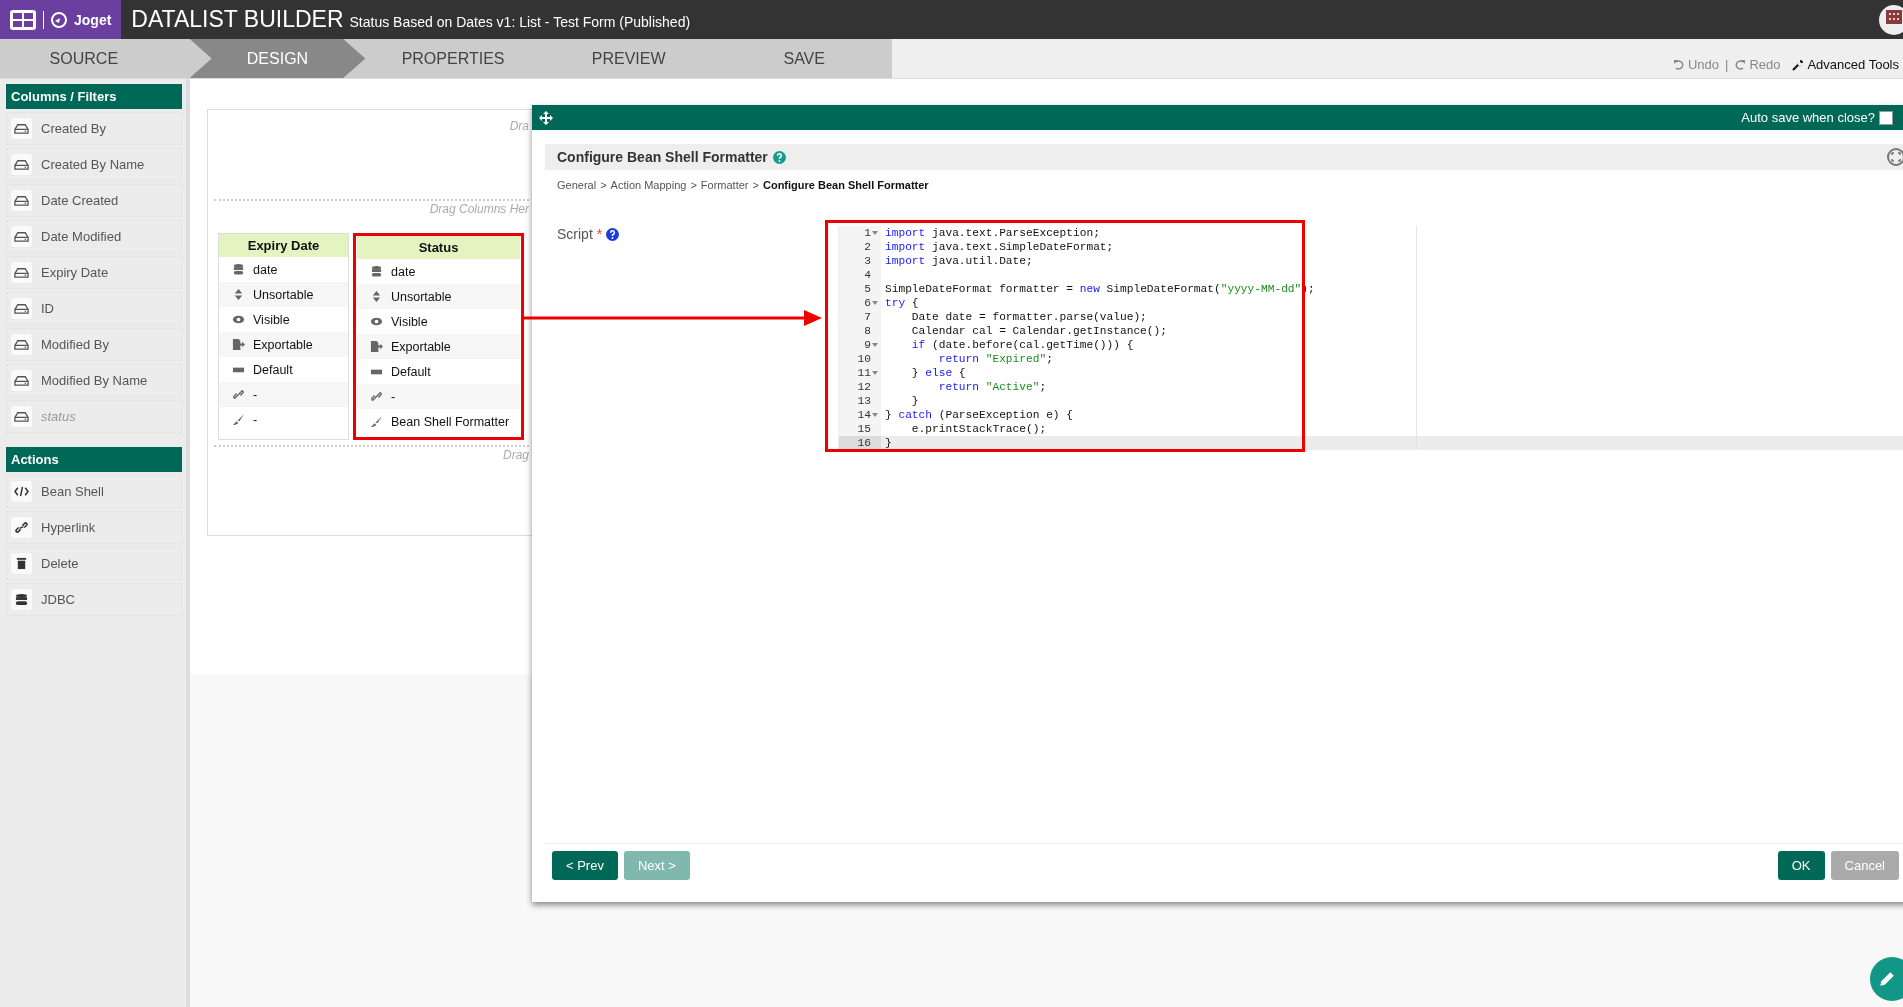 Image resolution: width=1903 pixels, height=1007 pixels. I want to click on redo-icon, so click(1740, 64).